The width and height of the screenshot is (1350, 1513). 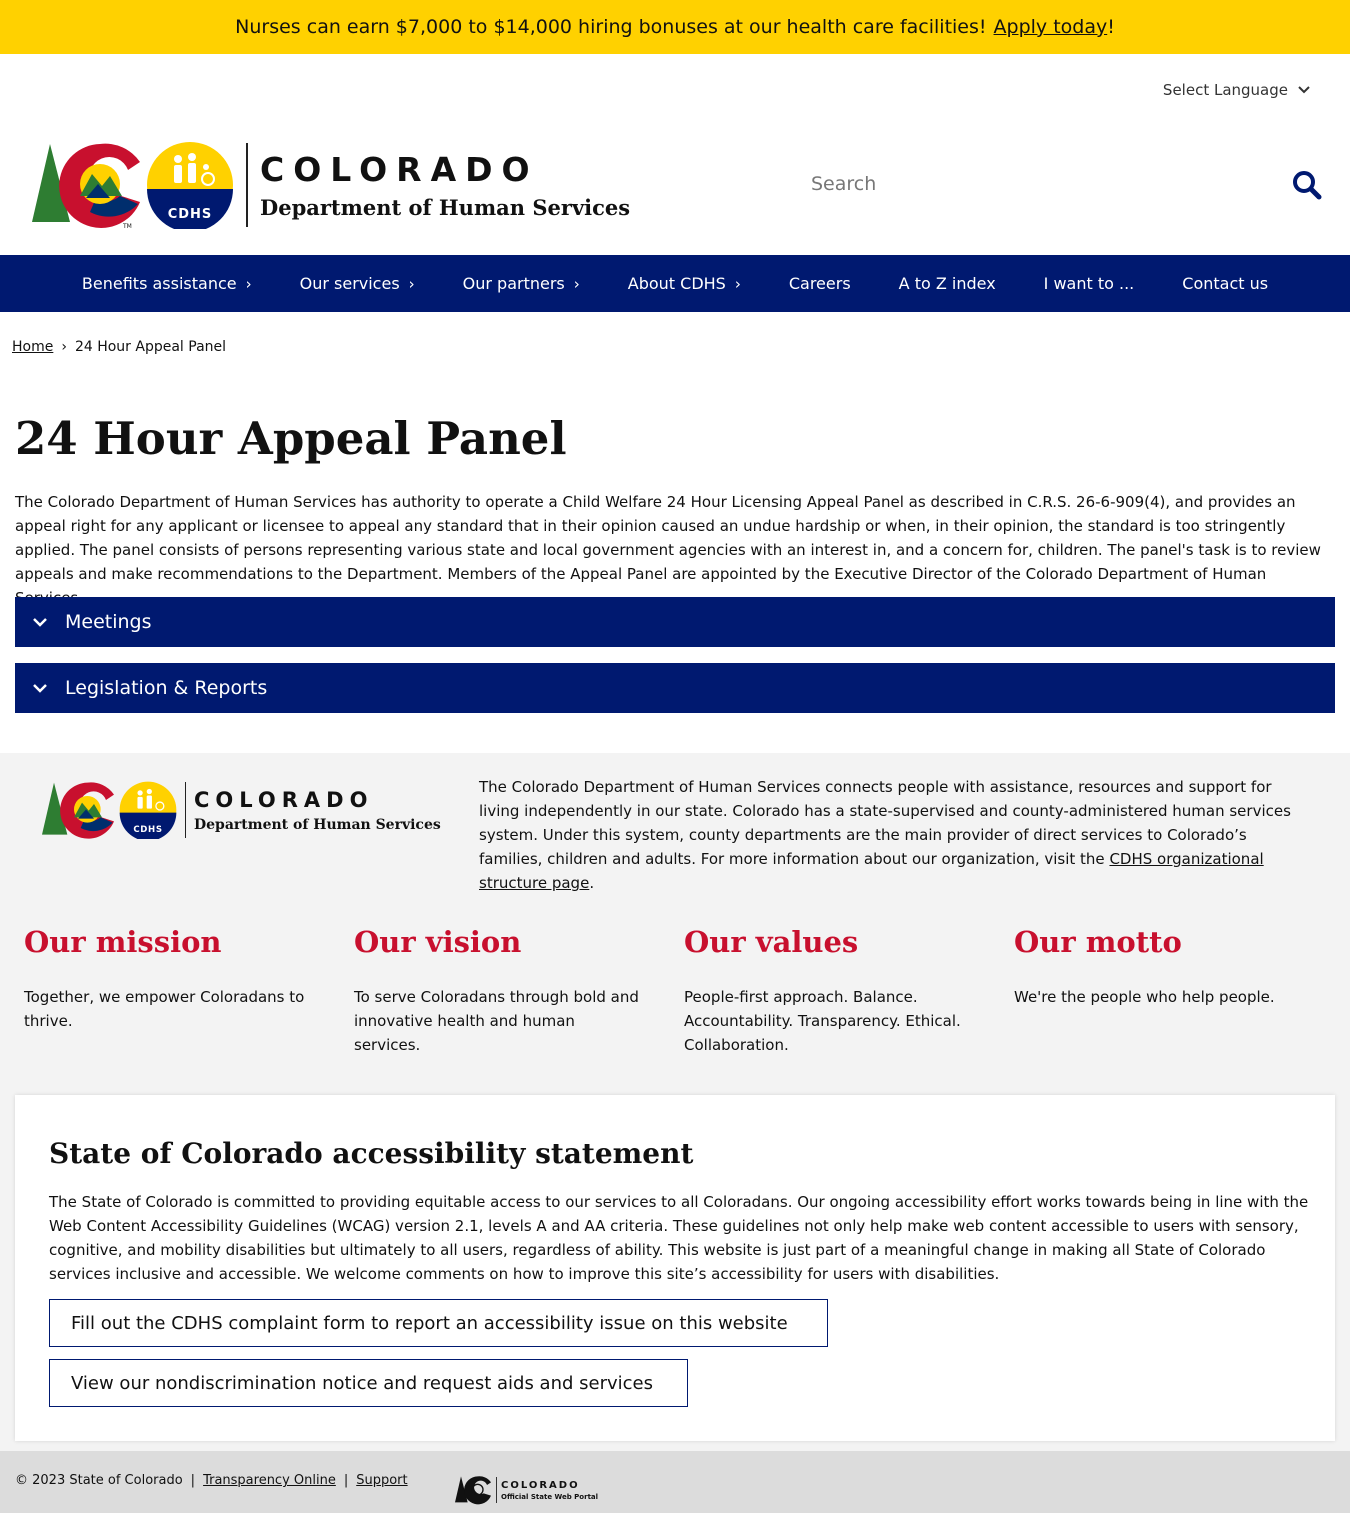 I want to click on breadcrumb: Home › 24 Hour Appeal Panel, so click(x=119, y=347).